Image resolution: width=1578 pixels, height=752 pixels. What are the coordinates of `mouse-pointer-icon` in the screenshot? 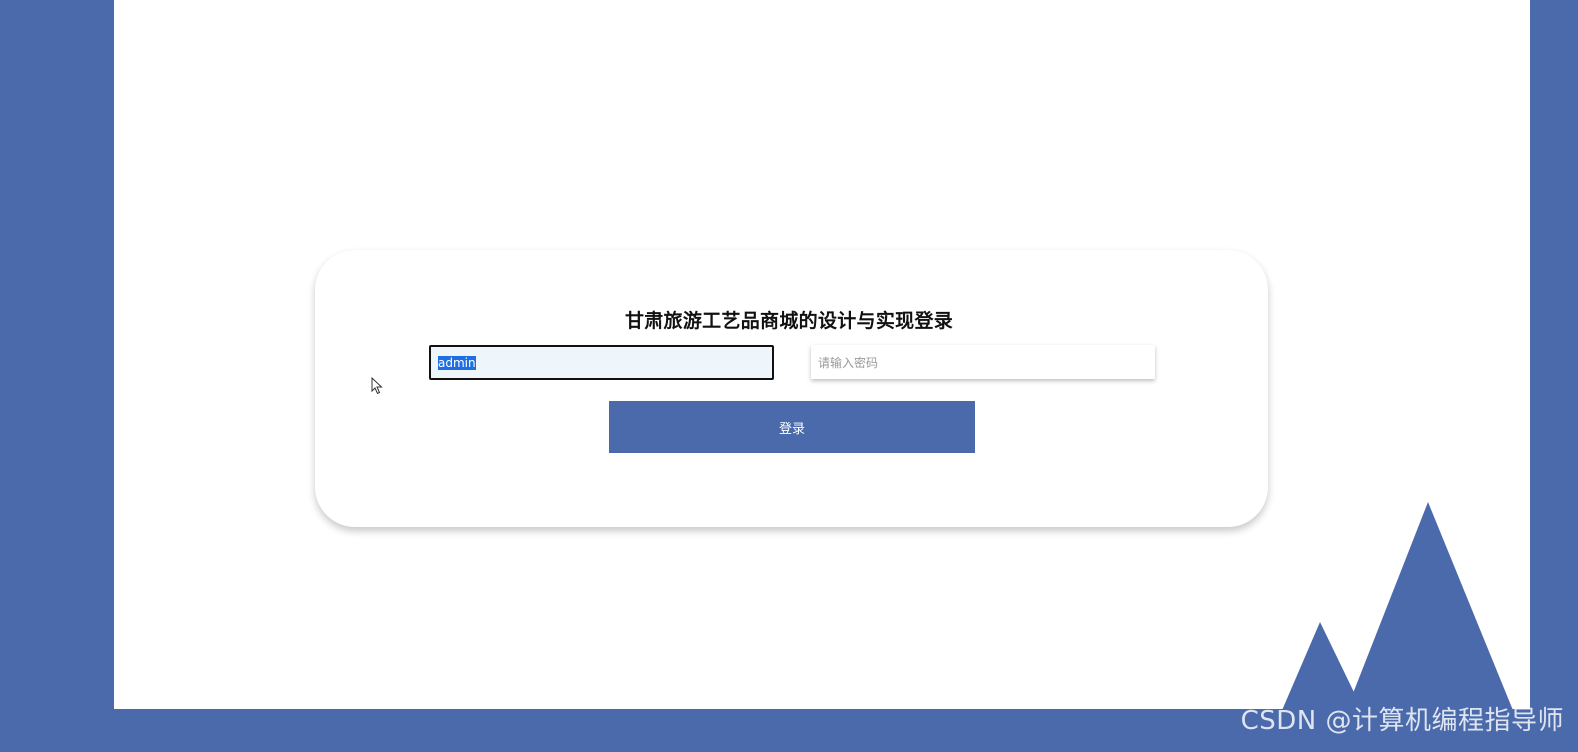 It's located at (377, 386).